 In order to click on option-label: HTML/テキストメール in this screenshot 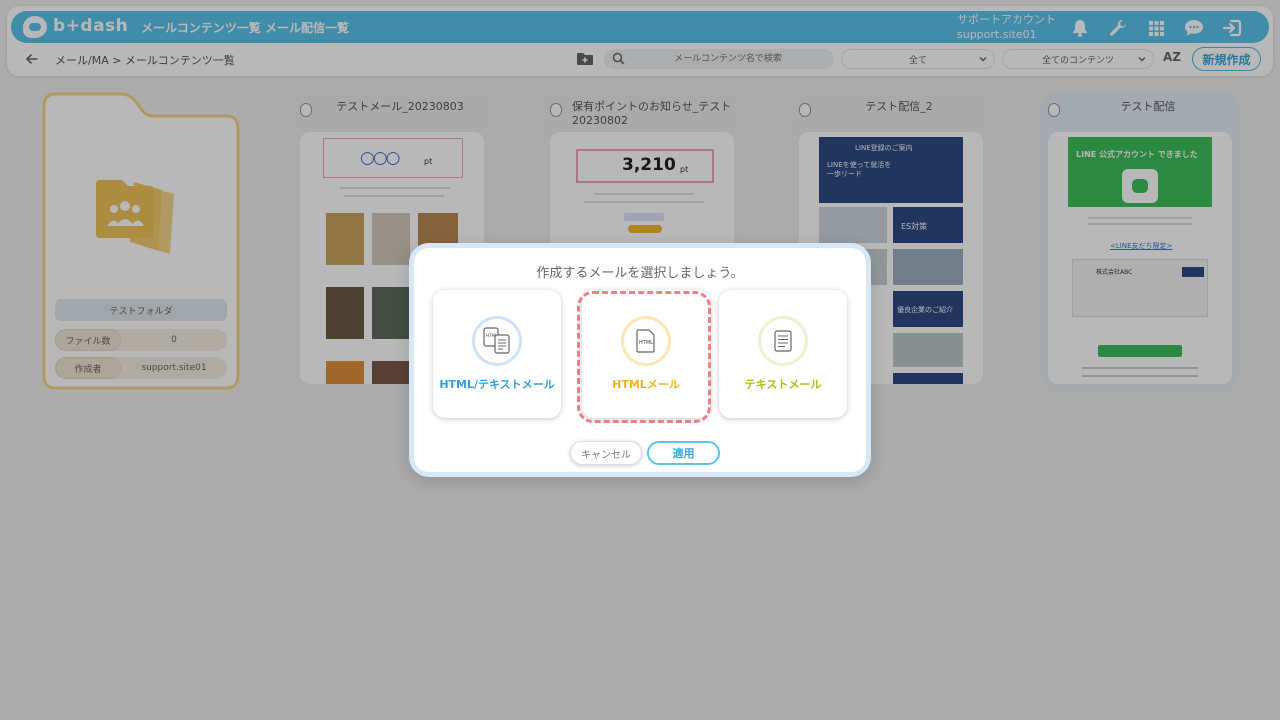, I will do `click(497, 384)`.